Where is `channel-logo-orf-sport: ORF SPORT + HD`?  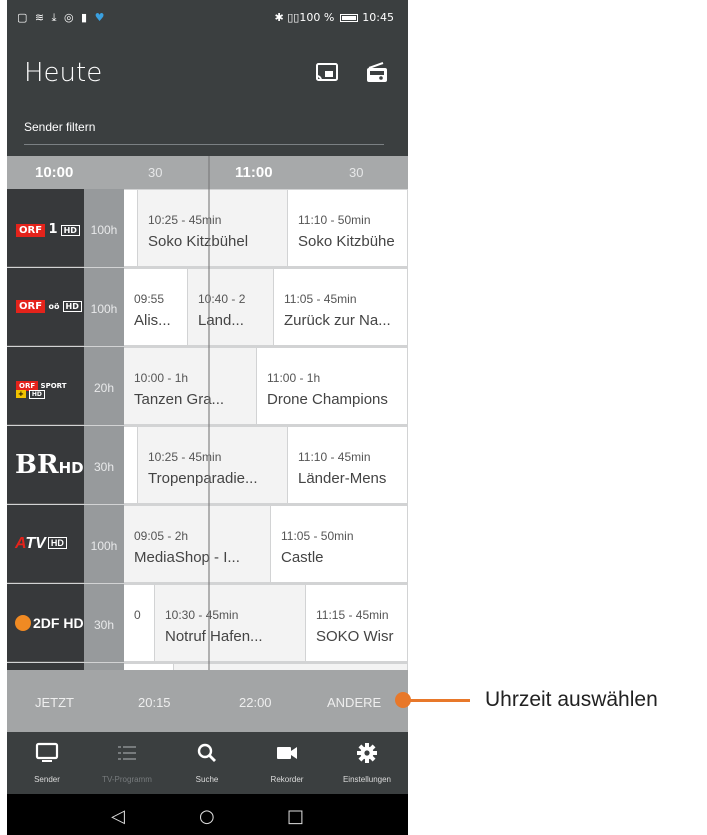 channel-logo-orf-sport: ORF SPORT + HD is located at coordinates (45, 386).